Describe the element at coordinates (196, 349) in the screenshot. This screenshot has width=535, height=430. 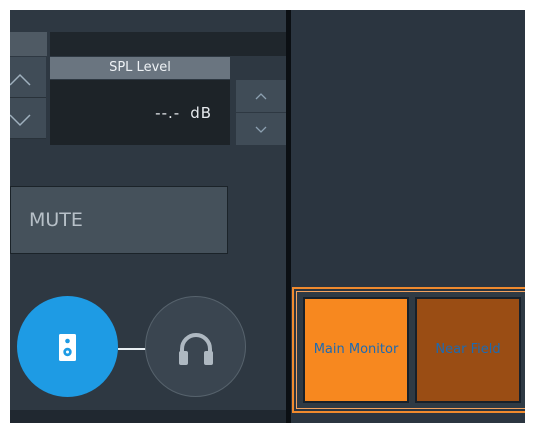
I see `headphone-icon` at that location.